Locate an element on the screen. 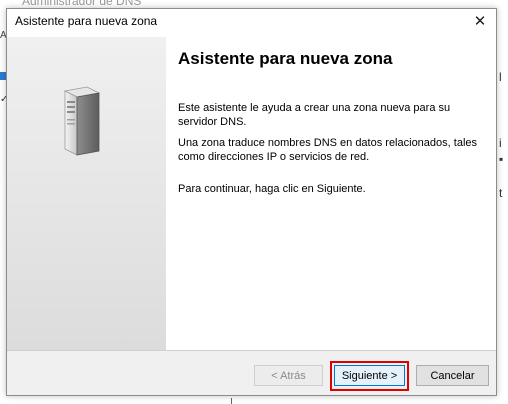  background-right-glyph: t is located at coordinates (501, 193).